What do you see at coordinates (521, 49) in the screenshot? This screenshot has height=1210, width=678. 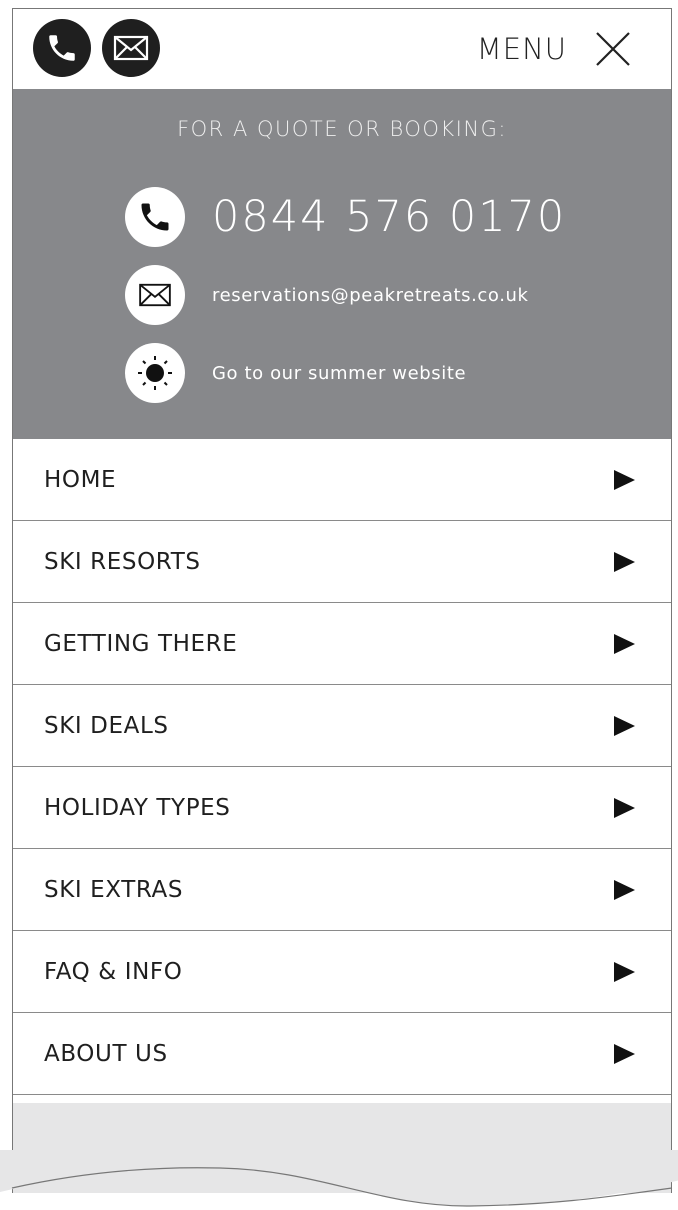 I see `menu-label: MENU` at bounding box center [521, 49].